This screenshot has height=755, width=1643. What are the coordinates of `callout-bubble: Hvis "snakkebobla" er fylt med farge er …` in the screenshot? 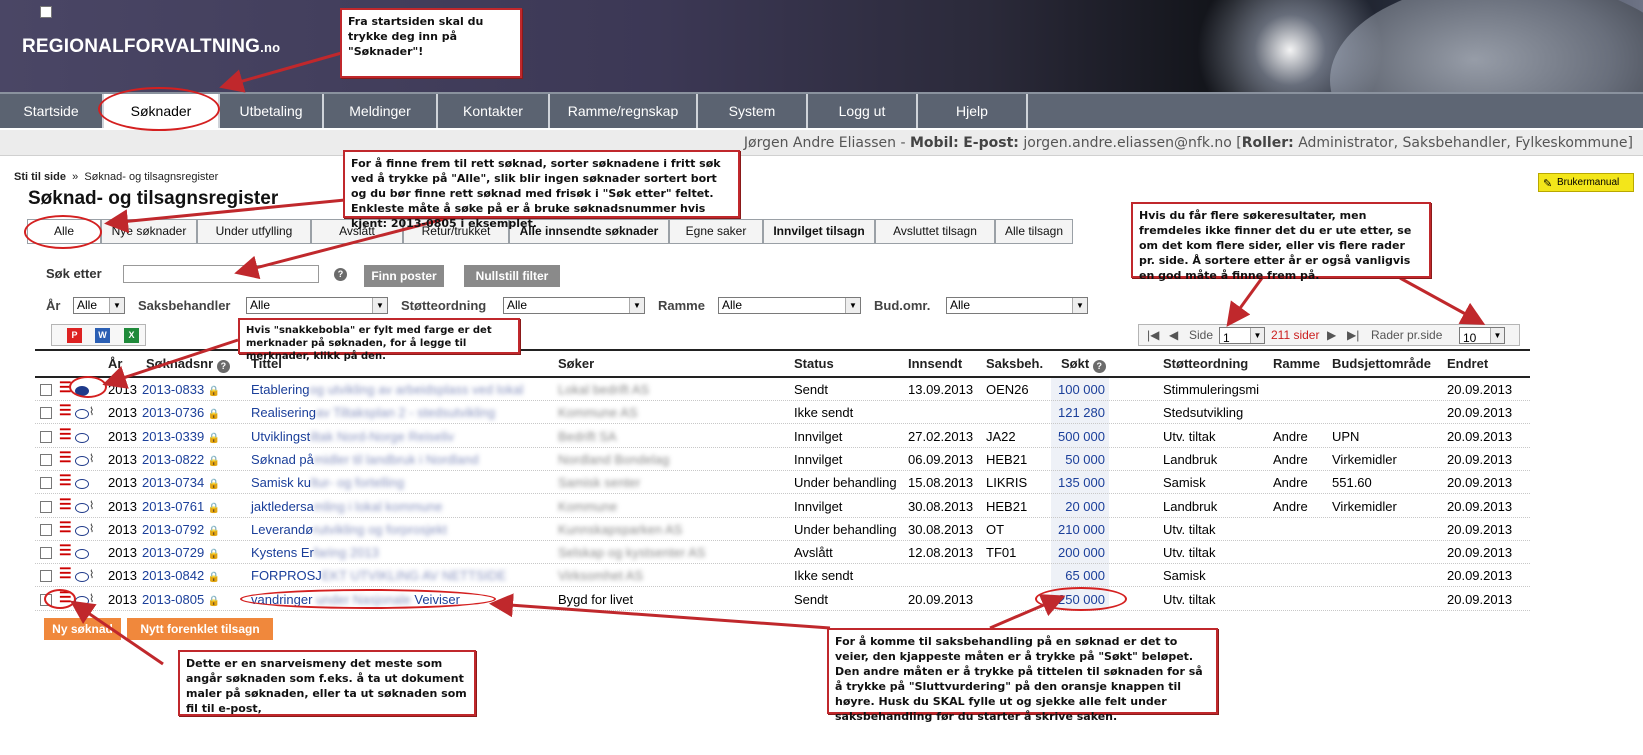 It's located at (379, 340).